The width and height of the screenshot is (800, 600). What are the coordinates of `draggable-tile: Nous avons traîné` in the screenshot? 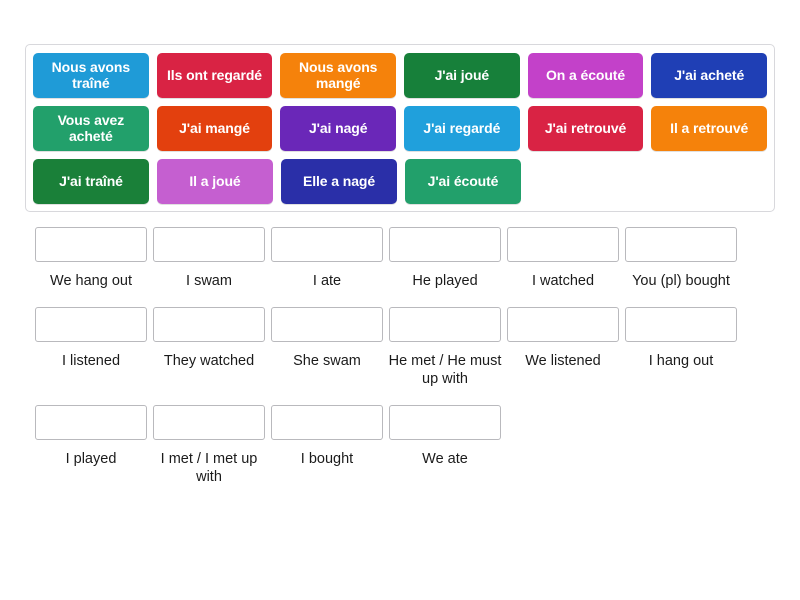 It's located at (91, 75).